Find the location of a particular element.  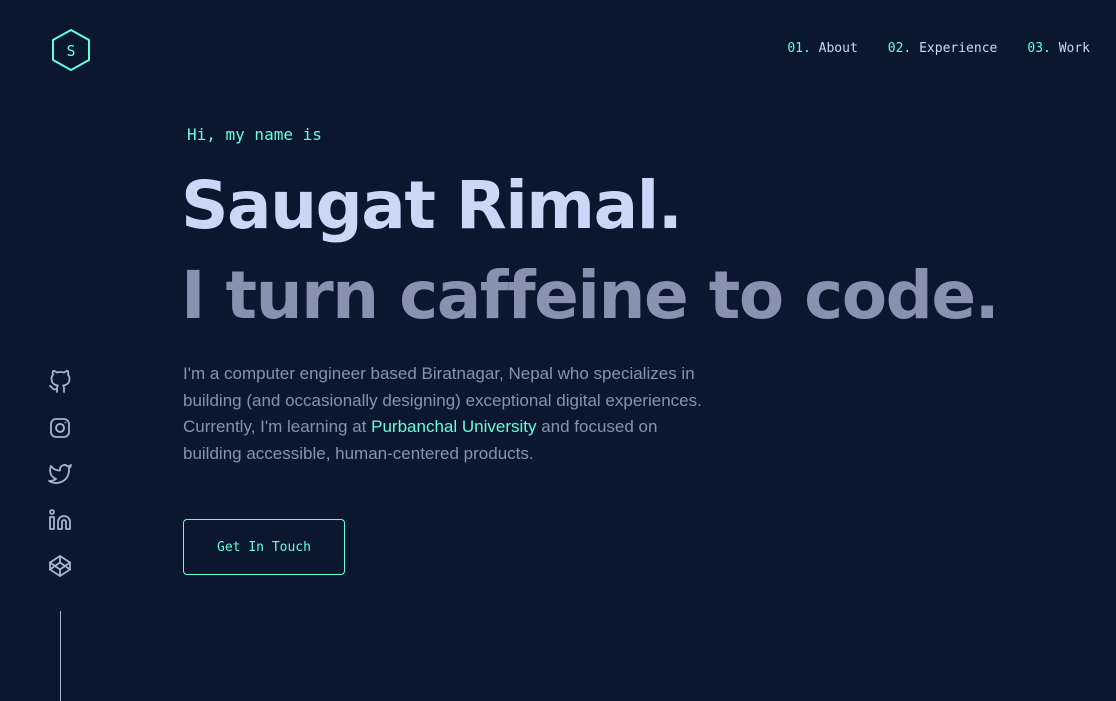

nav-item-work: 03. Work is located at coordinates (1058, 48).